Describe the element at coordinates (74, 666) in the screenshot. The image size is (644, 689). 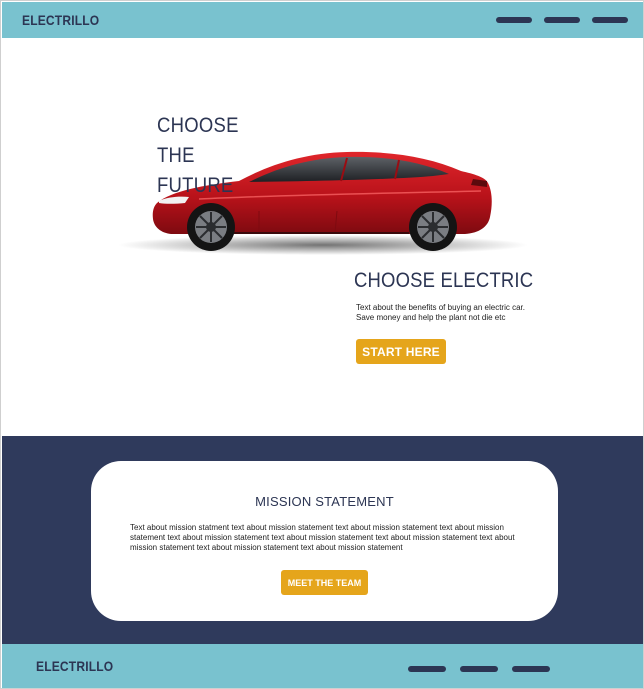
I see `footer-logo: ELECTRILLO` at that location.